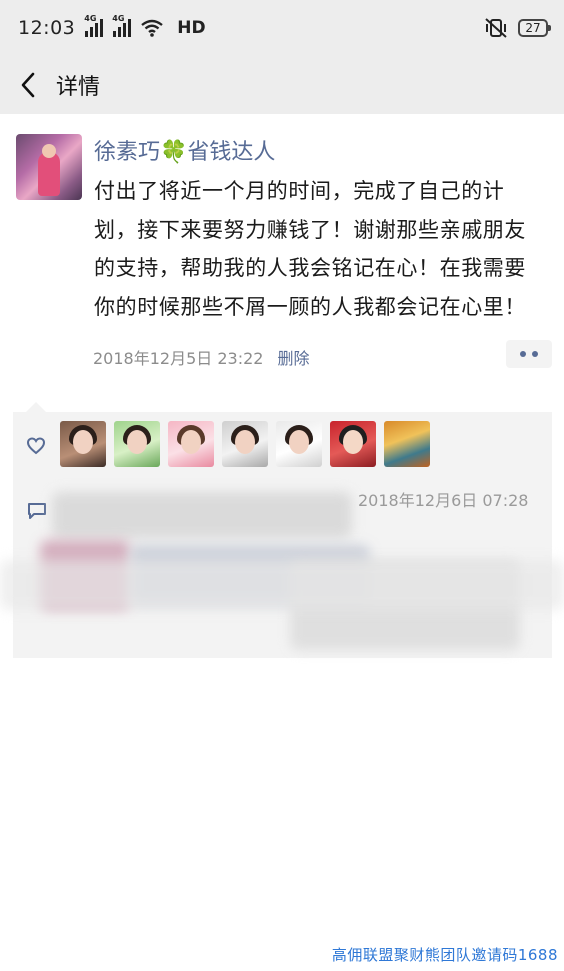 This screenshot has width=564, height=971. Describe the element at coordinates (293, 357) in the screenshot. I see `delete-link: 删除` at that location.